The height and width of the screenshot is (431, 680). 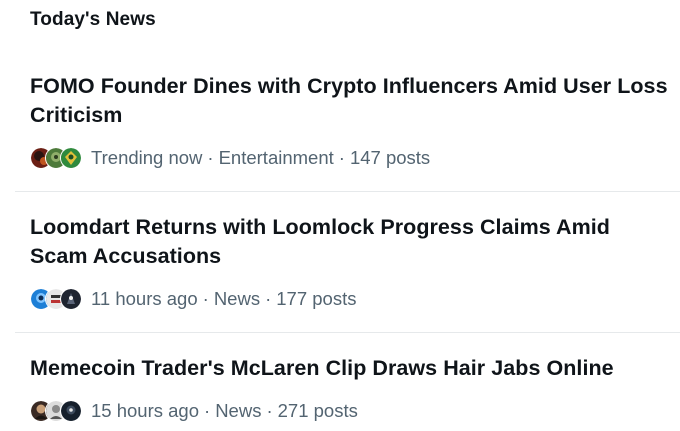 I want to click on story-time: 15 hours ago, so click(x=145, y=410).